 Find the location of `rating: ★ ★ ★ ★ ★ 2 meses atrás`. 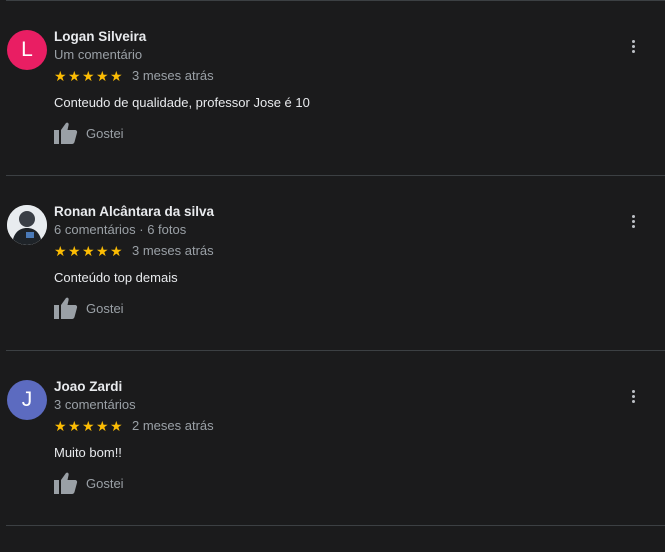

rating: ★ ★ ★ ★ ★ 2 meses atrás is located at coordinates (134, 426).